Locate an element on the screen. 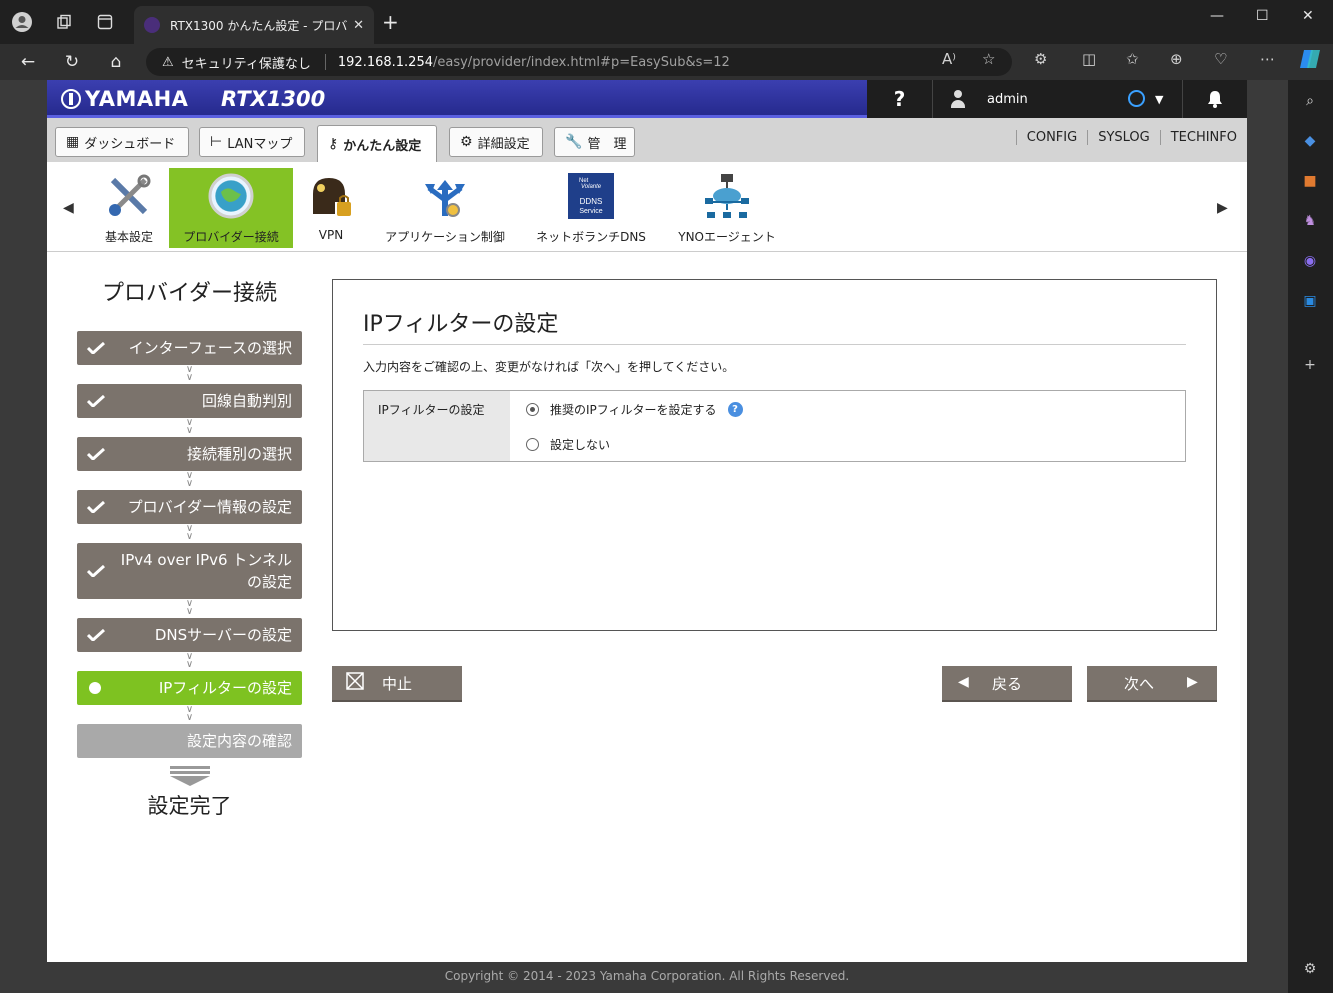 The image size is (1333, 993). radio-recommended is located at coordinates (532, 409).